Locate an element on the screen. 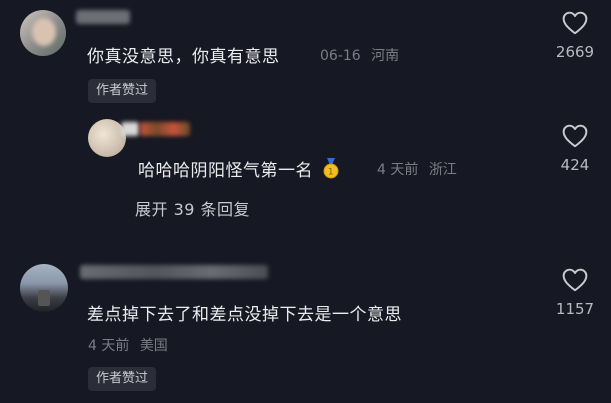  like-button: 2669 is located at coordinates (575, 36).